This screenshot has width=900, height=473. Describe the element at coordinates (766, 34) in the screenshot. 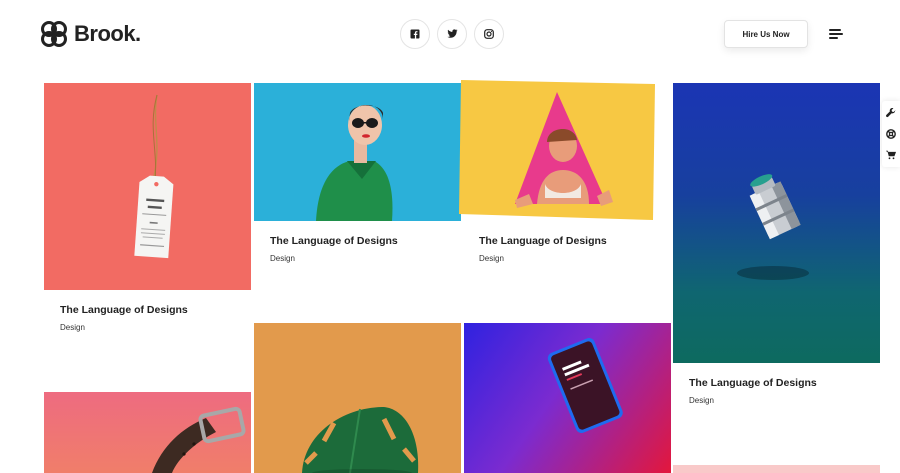

I see `hire-us-button: Hire Us Now` at that location.